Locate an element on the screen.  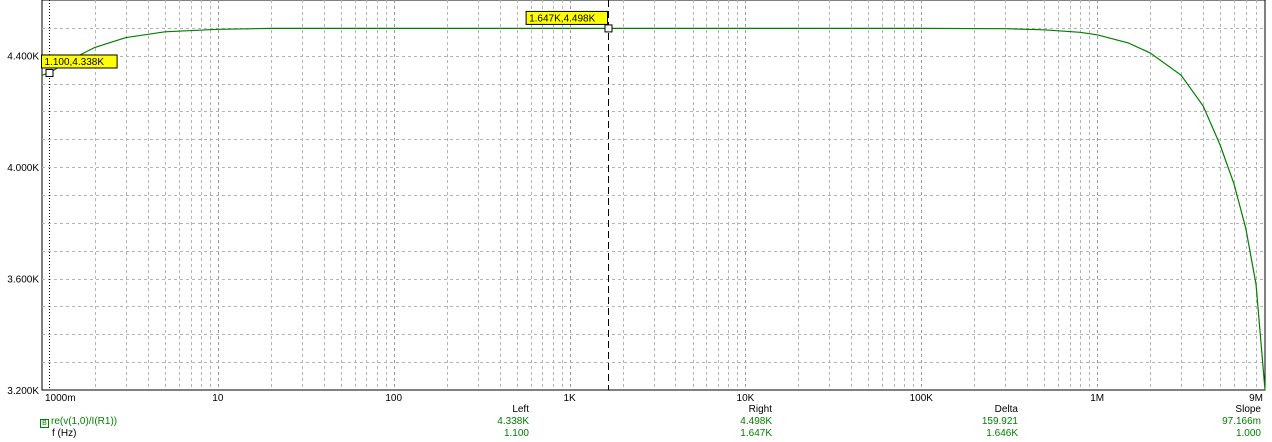
readout-right-header: Right is located at coordinates (760, 409).